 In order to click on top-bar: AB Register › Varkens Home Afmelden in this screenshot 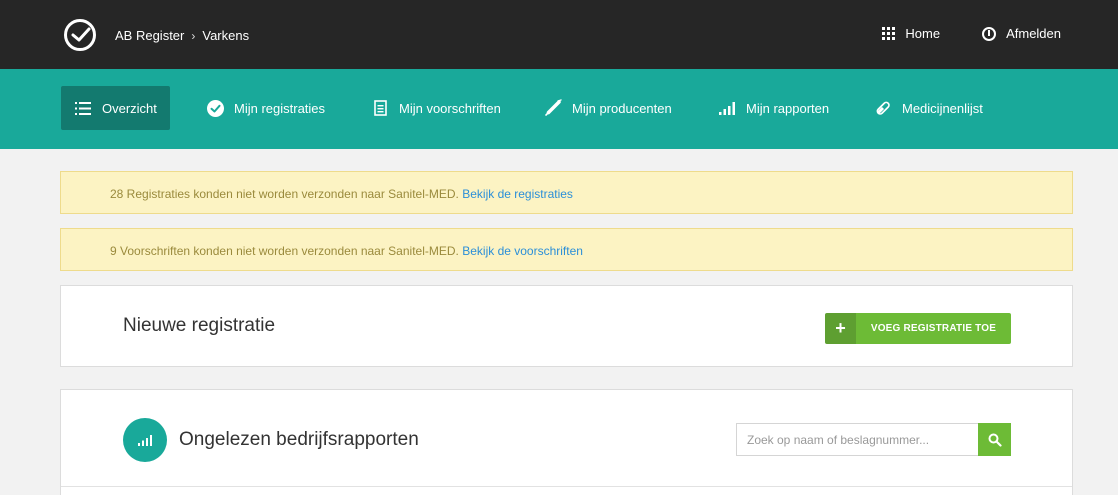, I will do `click(559, 34)`.